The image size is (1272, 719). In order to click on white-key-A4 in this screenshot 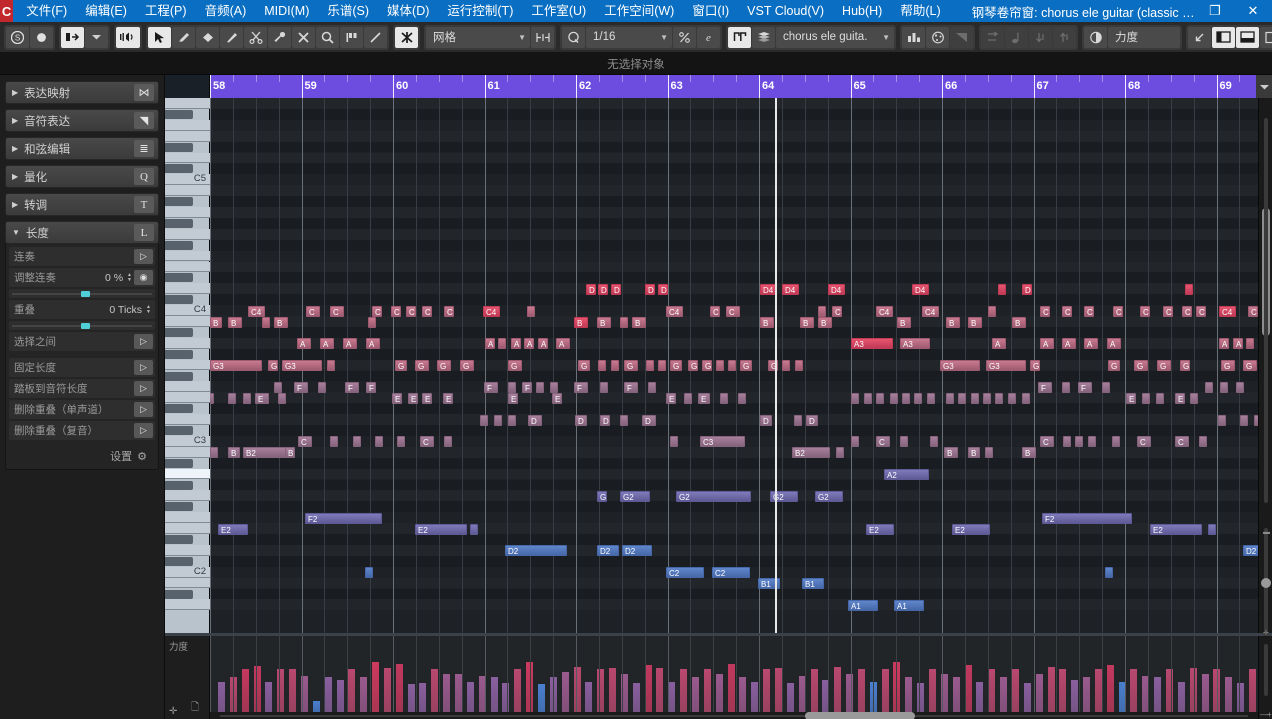, I will do `click(187, 212)`.